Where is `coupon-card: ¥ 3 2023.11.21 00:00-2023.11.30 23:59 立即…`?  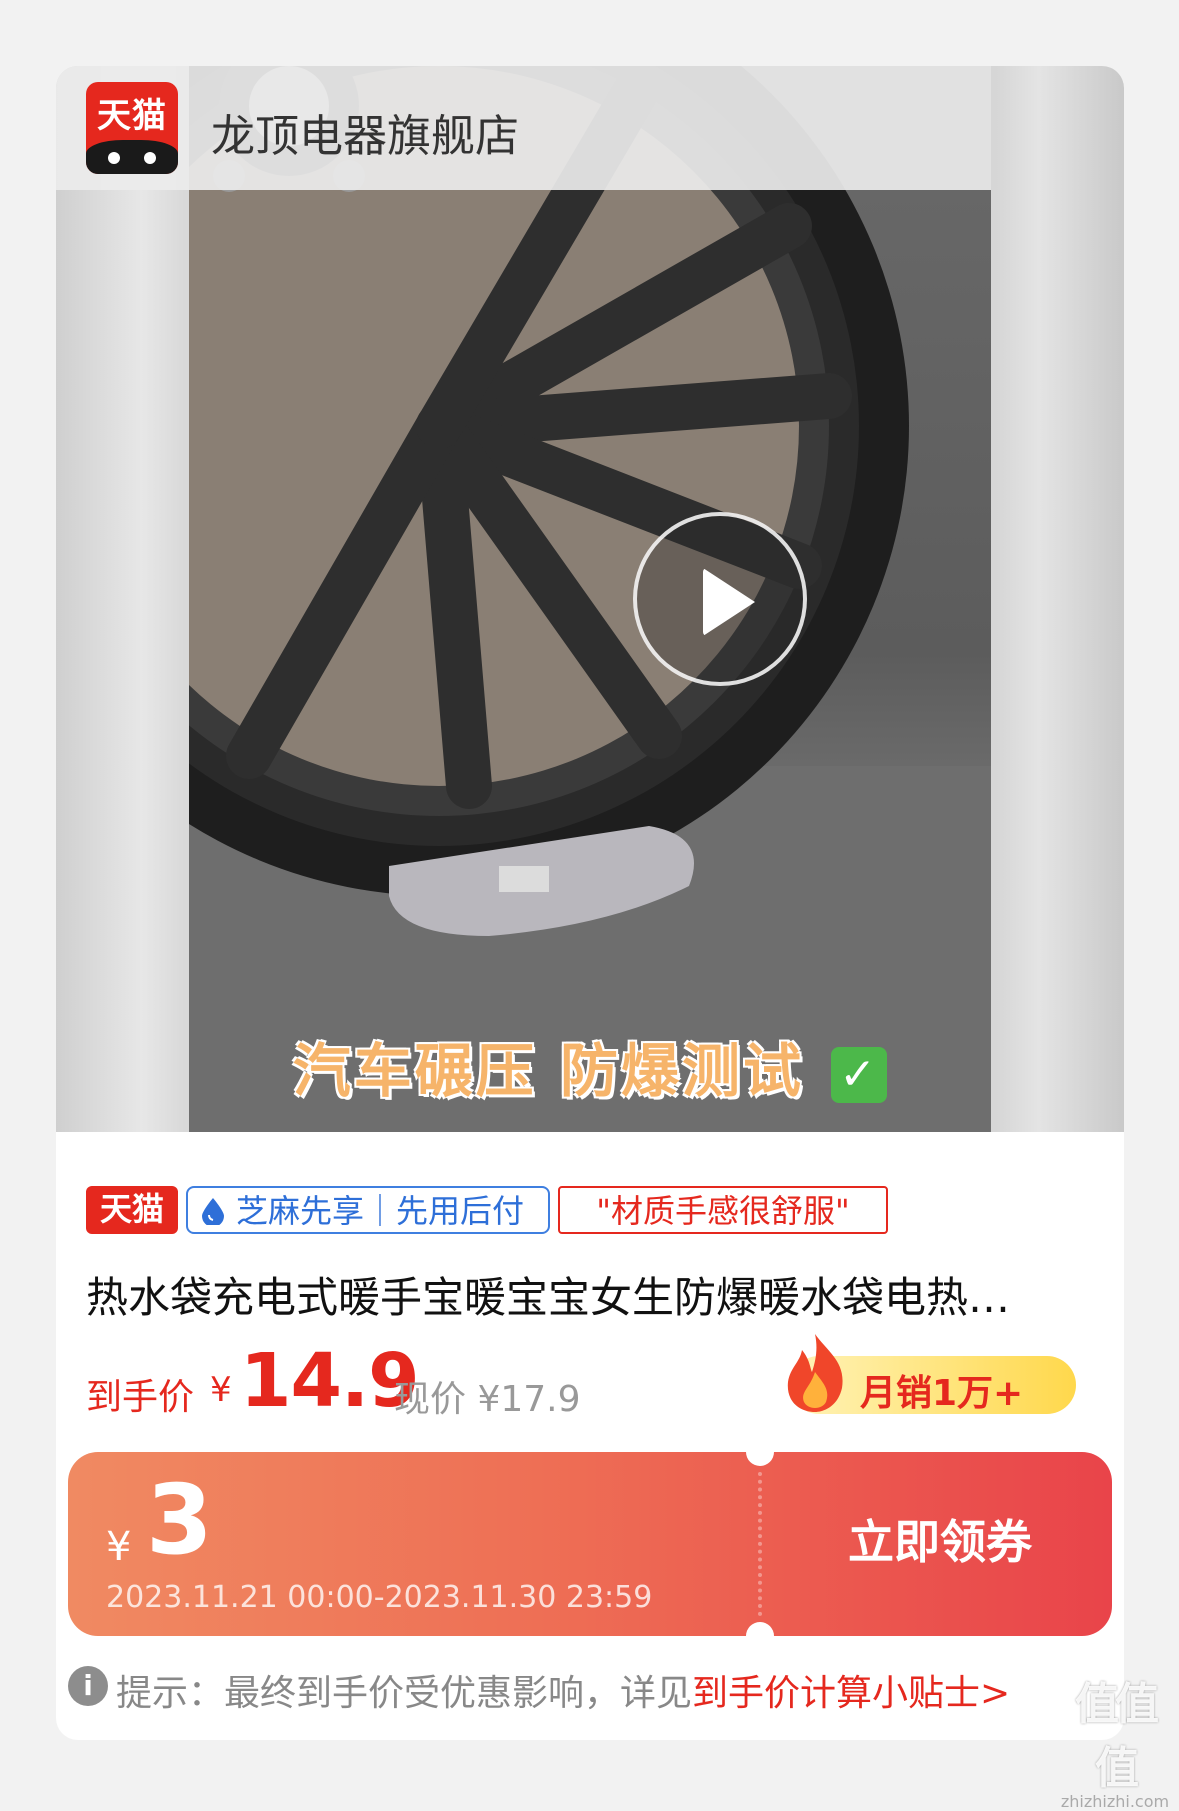 coupon-card: ¥ 3 2023.11.21 00:00-2023.11.30 23:59 立即… is located at coordinates (590, 1544).